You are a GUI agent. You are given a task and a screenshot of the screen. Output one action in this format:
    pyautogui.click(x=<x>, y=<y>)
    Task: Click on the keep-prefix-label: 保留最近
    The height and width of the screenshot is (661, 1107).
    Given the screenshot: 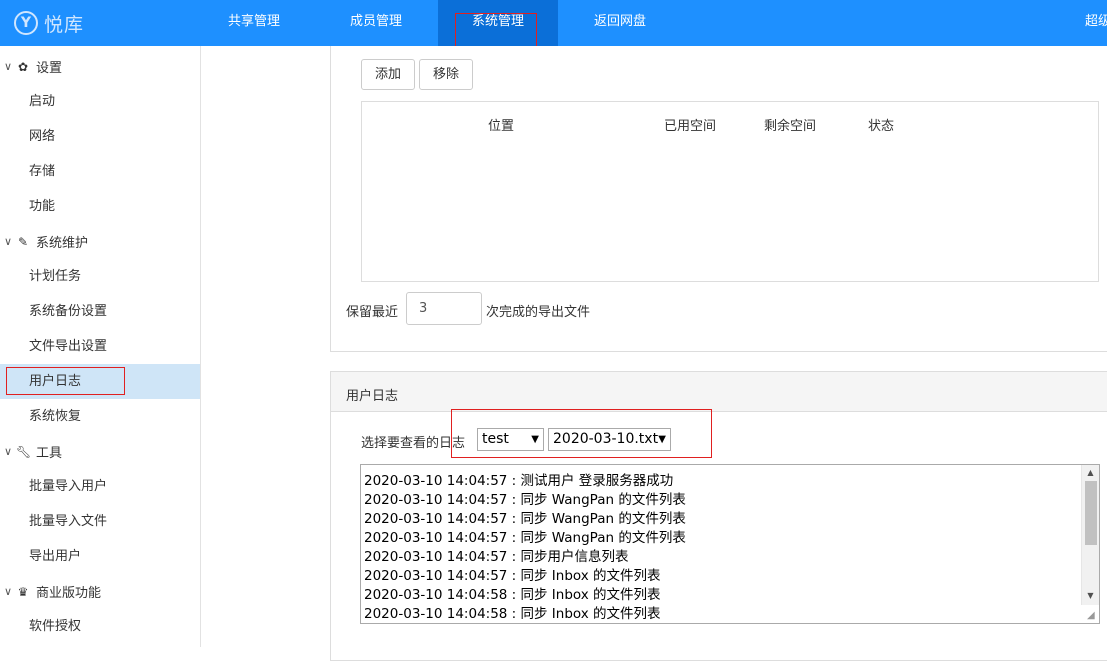 What is the action you would take?
    pyautogui.click(x=372, y=312)
    